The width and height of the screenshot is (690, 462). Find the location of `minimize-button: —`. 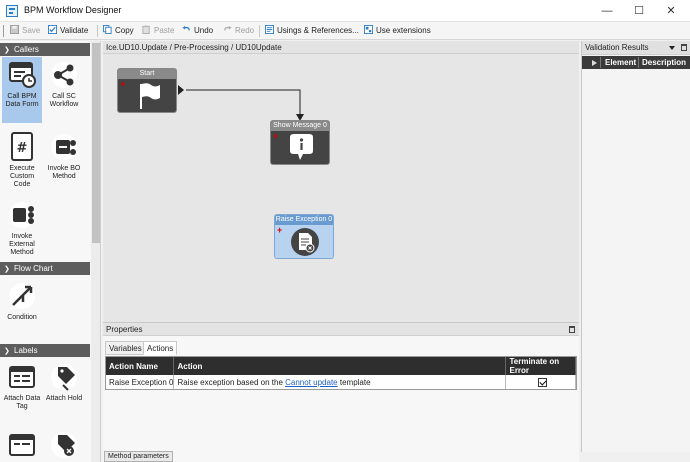

minimize-button: — is located at coordinates (607, 11).